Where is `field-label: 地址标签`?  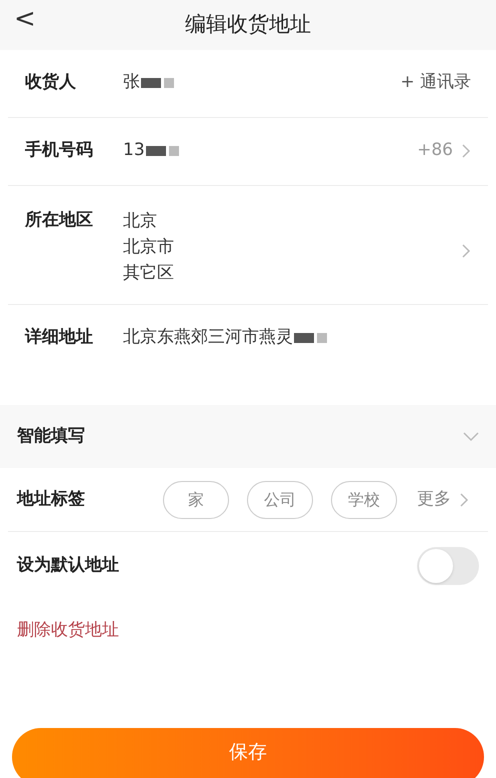
field-label: 地址标签 is located at coordinates (51, 499).